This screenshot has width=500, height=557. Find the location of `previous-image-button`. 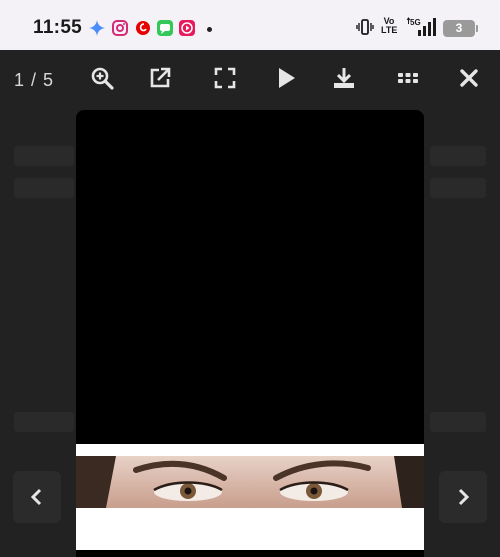

previous-image-button is located at coordinates (37, 497).